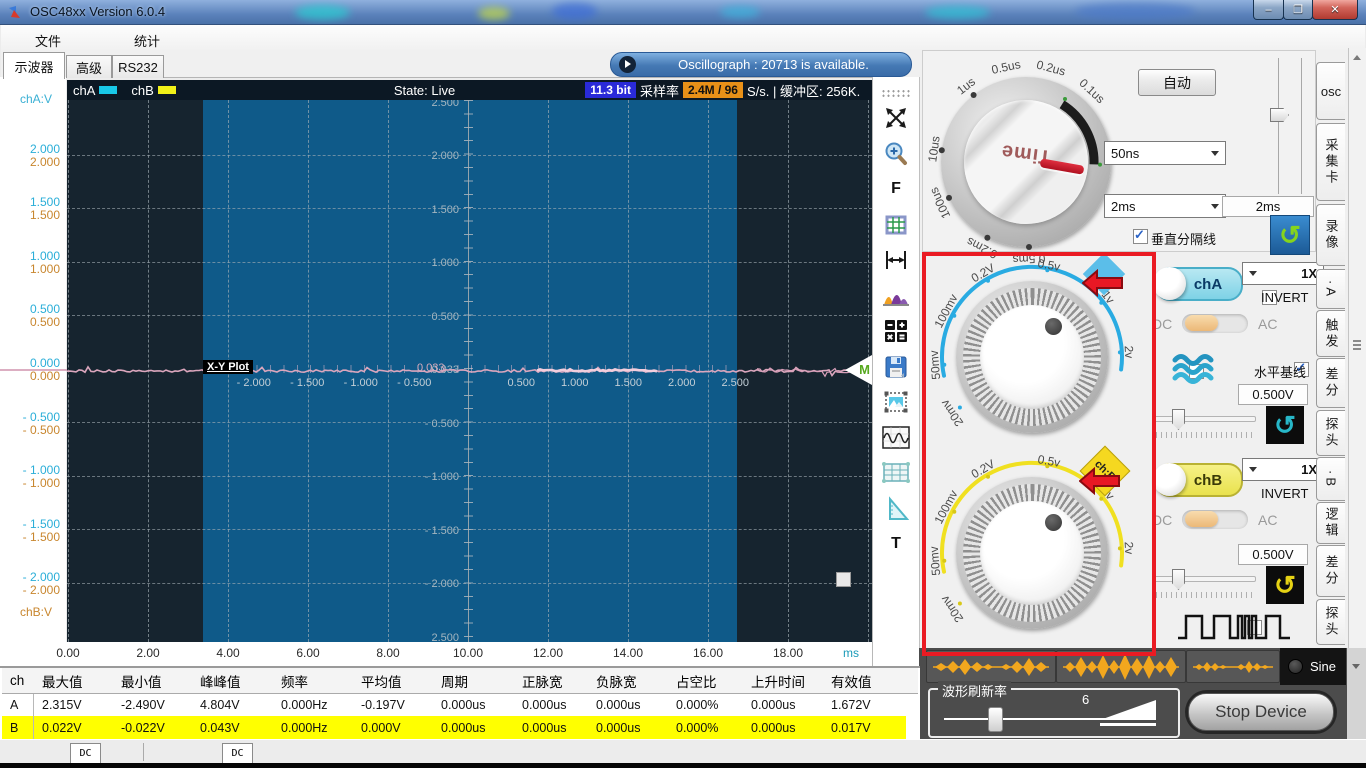 The height and width of the screenshot is (768, 1366). I want to click on plot-corner-checkbox, so click(843, 579).